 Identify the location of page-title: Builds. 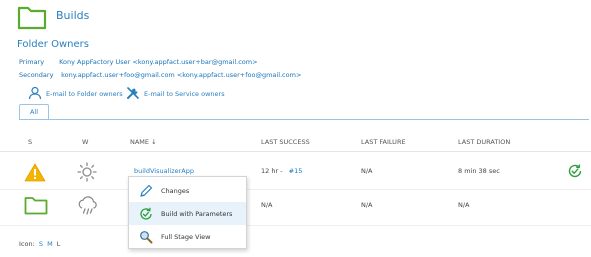
(73, 15).